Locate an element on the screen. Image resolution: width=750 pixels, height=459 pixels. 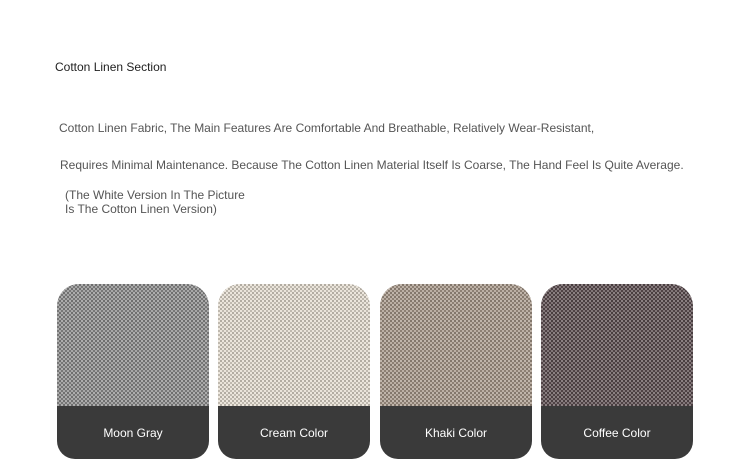
swatch-label: Moon Gray is located at coordinates (133, 432).